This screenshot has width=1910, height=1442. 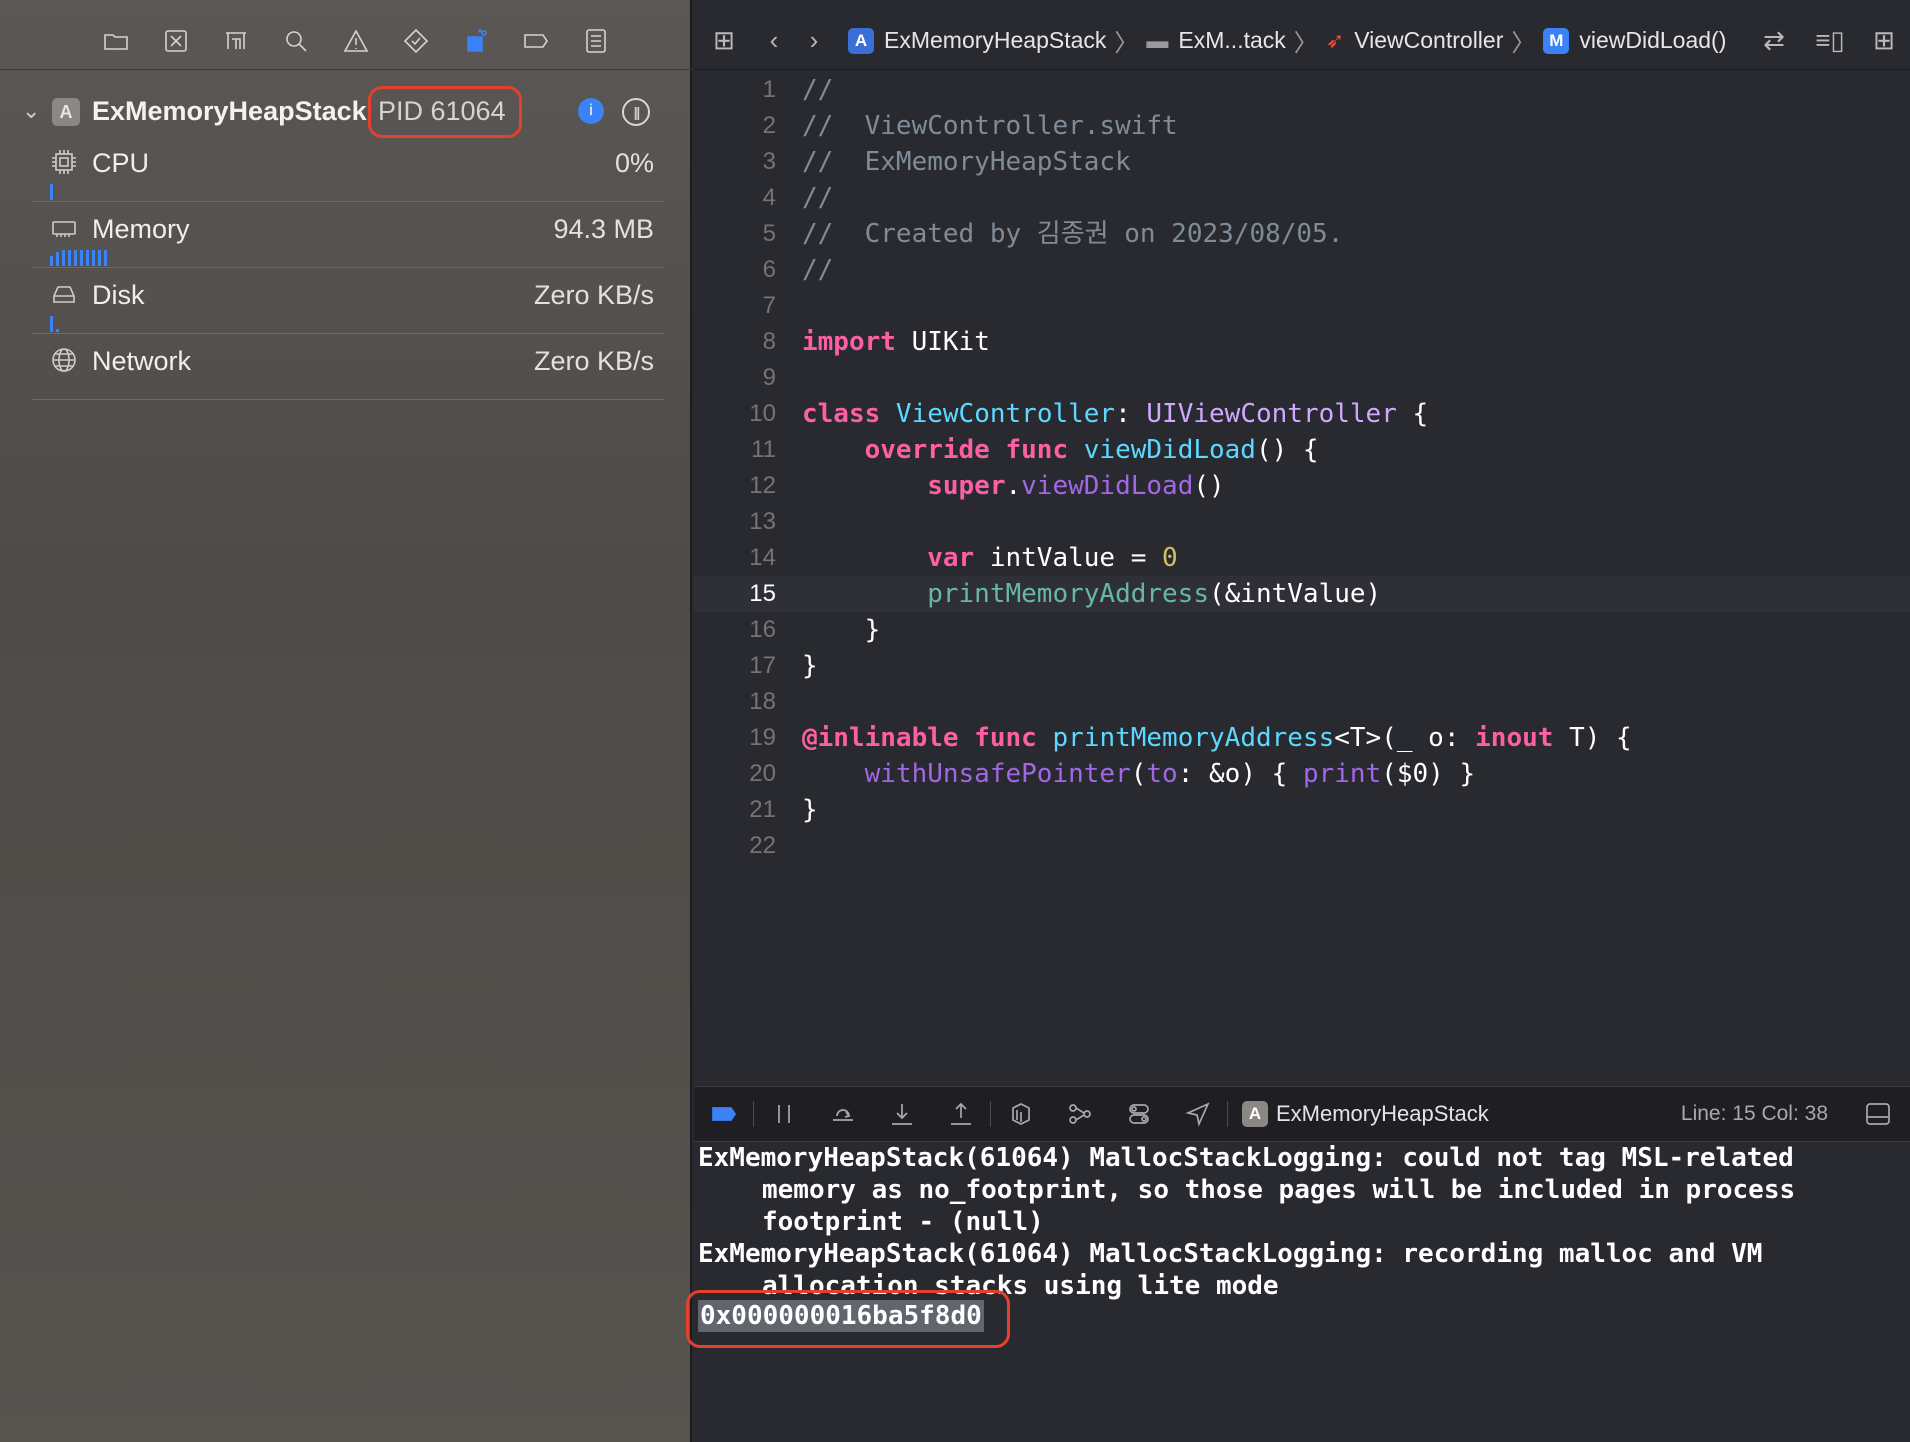 I want to click on code-line: 5// Created by 김종권 on 2023/08/05., so click(x=1302, y=234).